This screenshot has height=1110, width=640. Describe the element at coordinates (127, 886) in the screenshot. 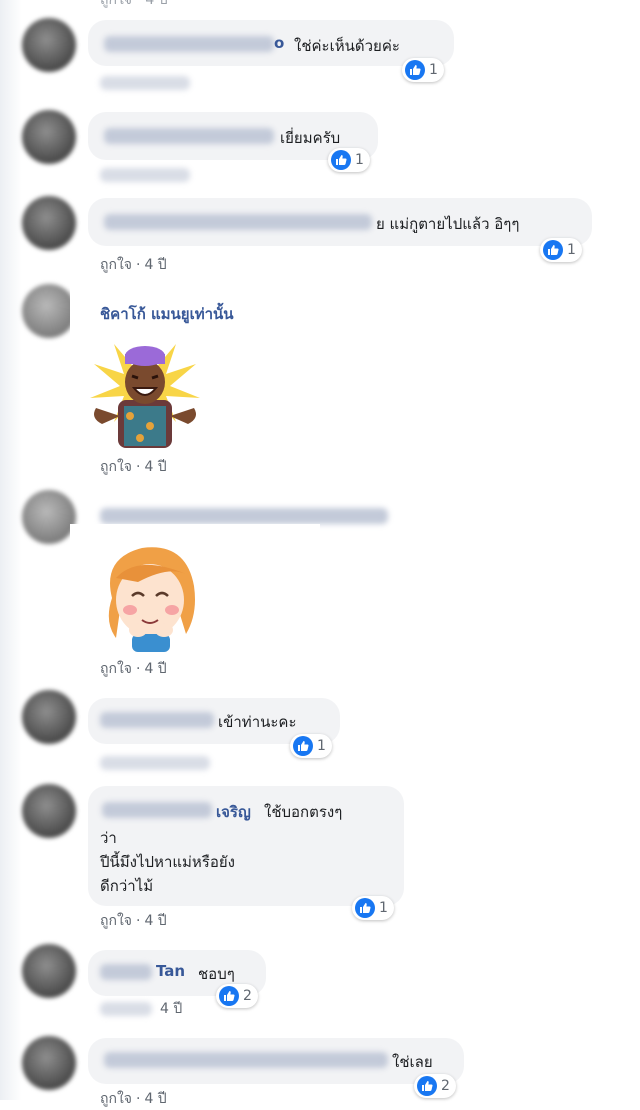

I see `comment-text-line: ดีกว่าไม้` at that location.